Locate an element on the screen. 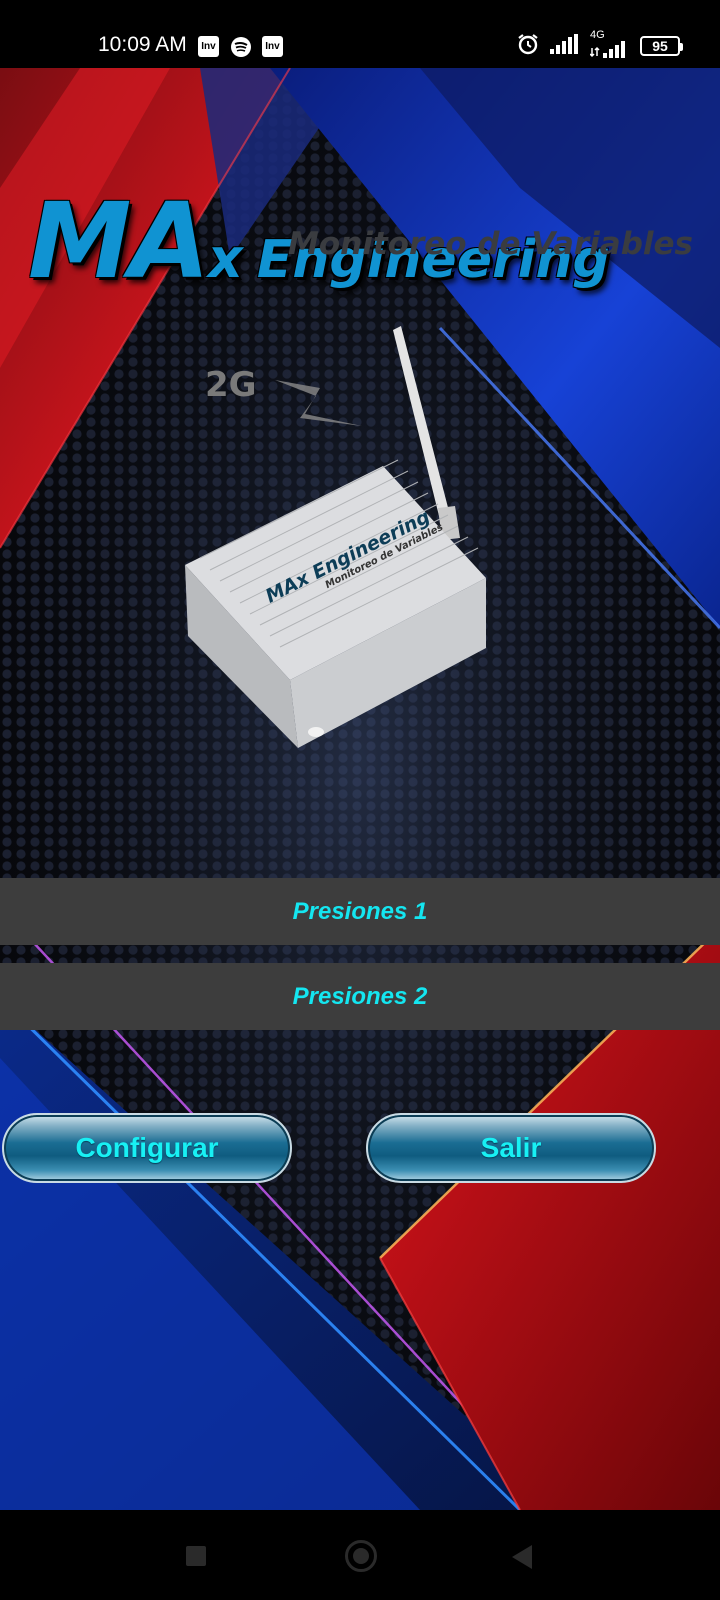 The height and width of the screenshot is (1600, 720). network-2g-label: 2G is located at coordinates (231, 385).